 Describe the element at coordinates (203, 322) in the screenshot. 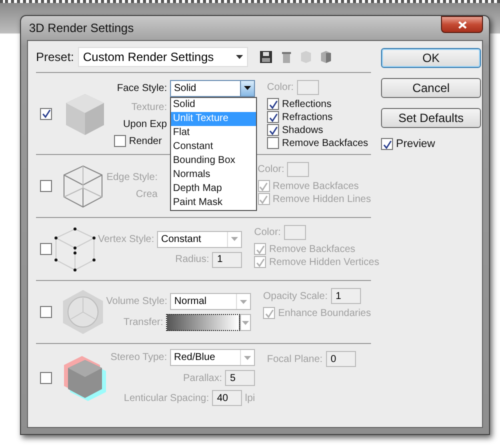

I see `gradient-swatch` at that location.